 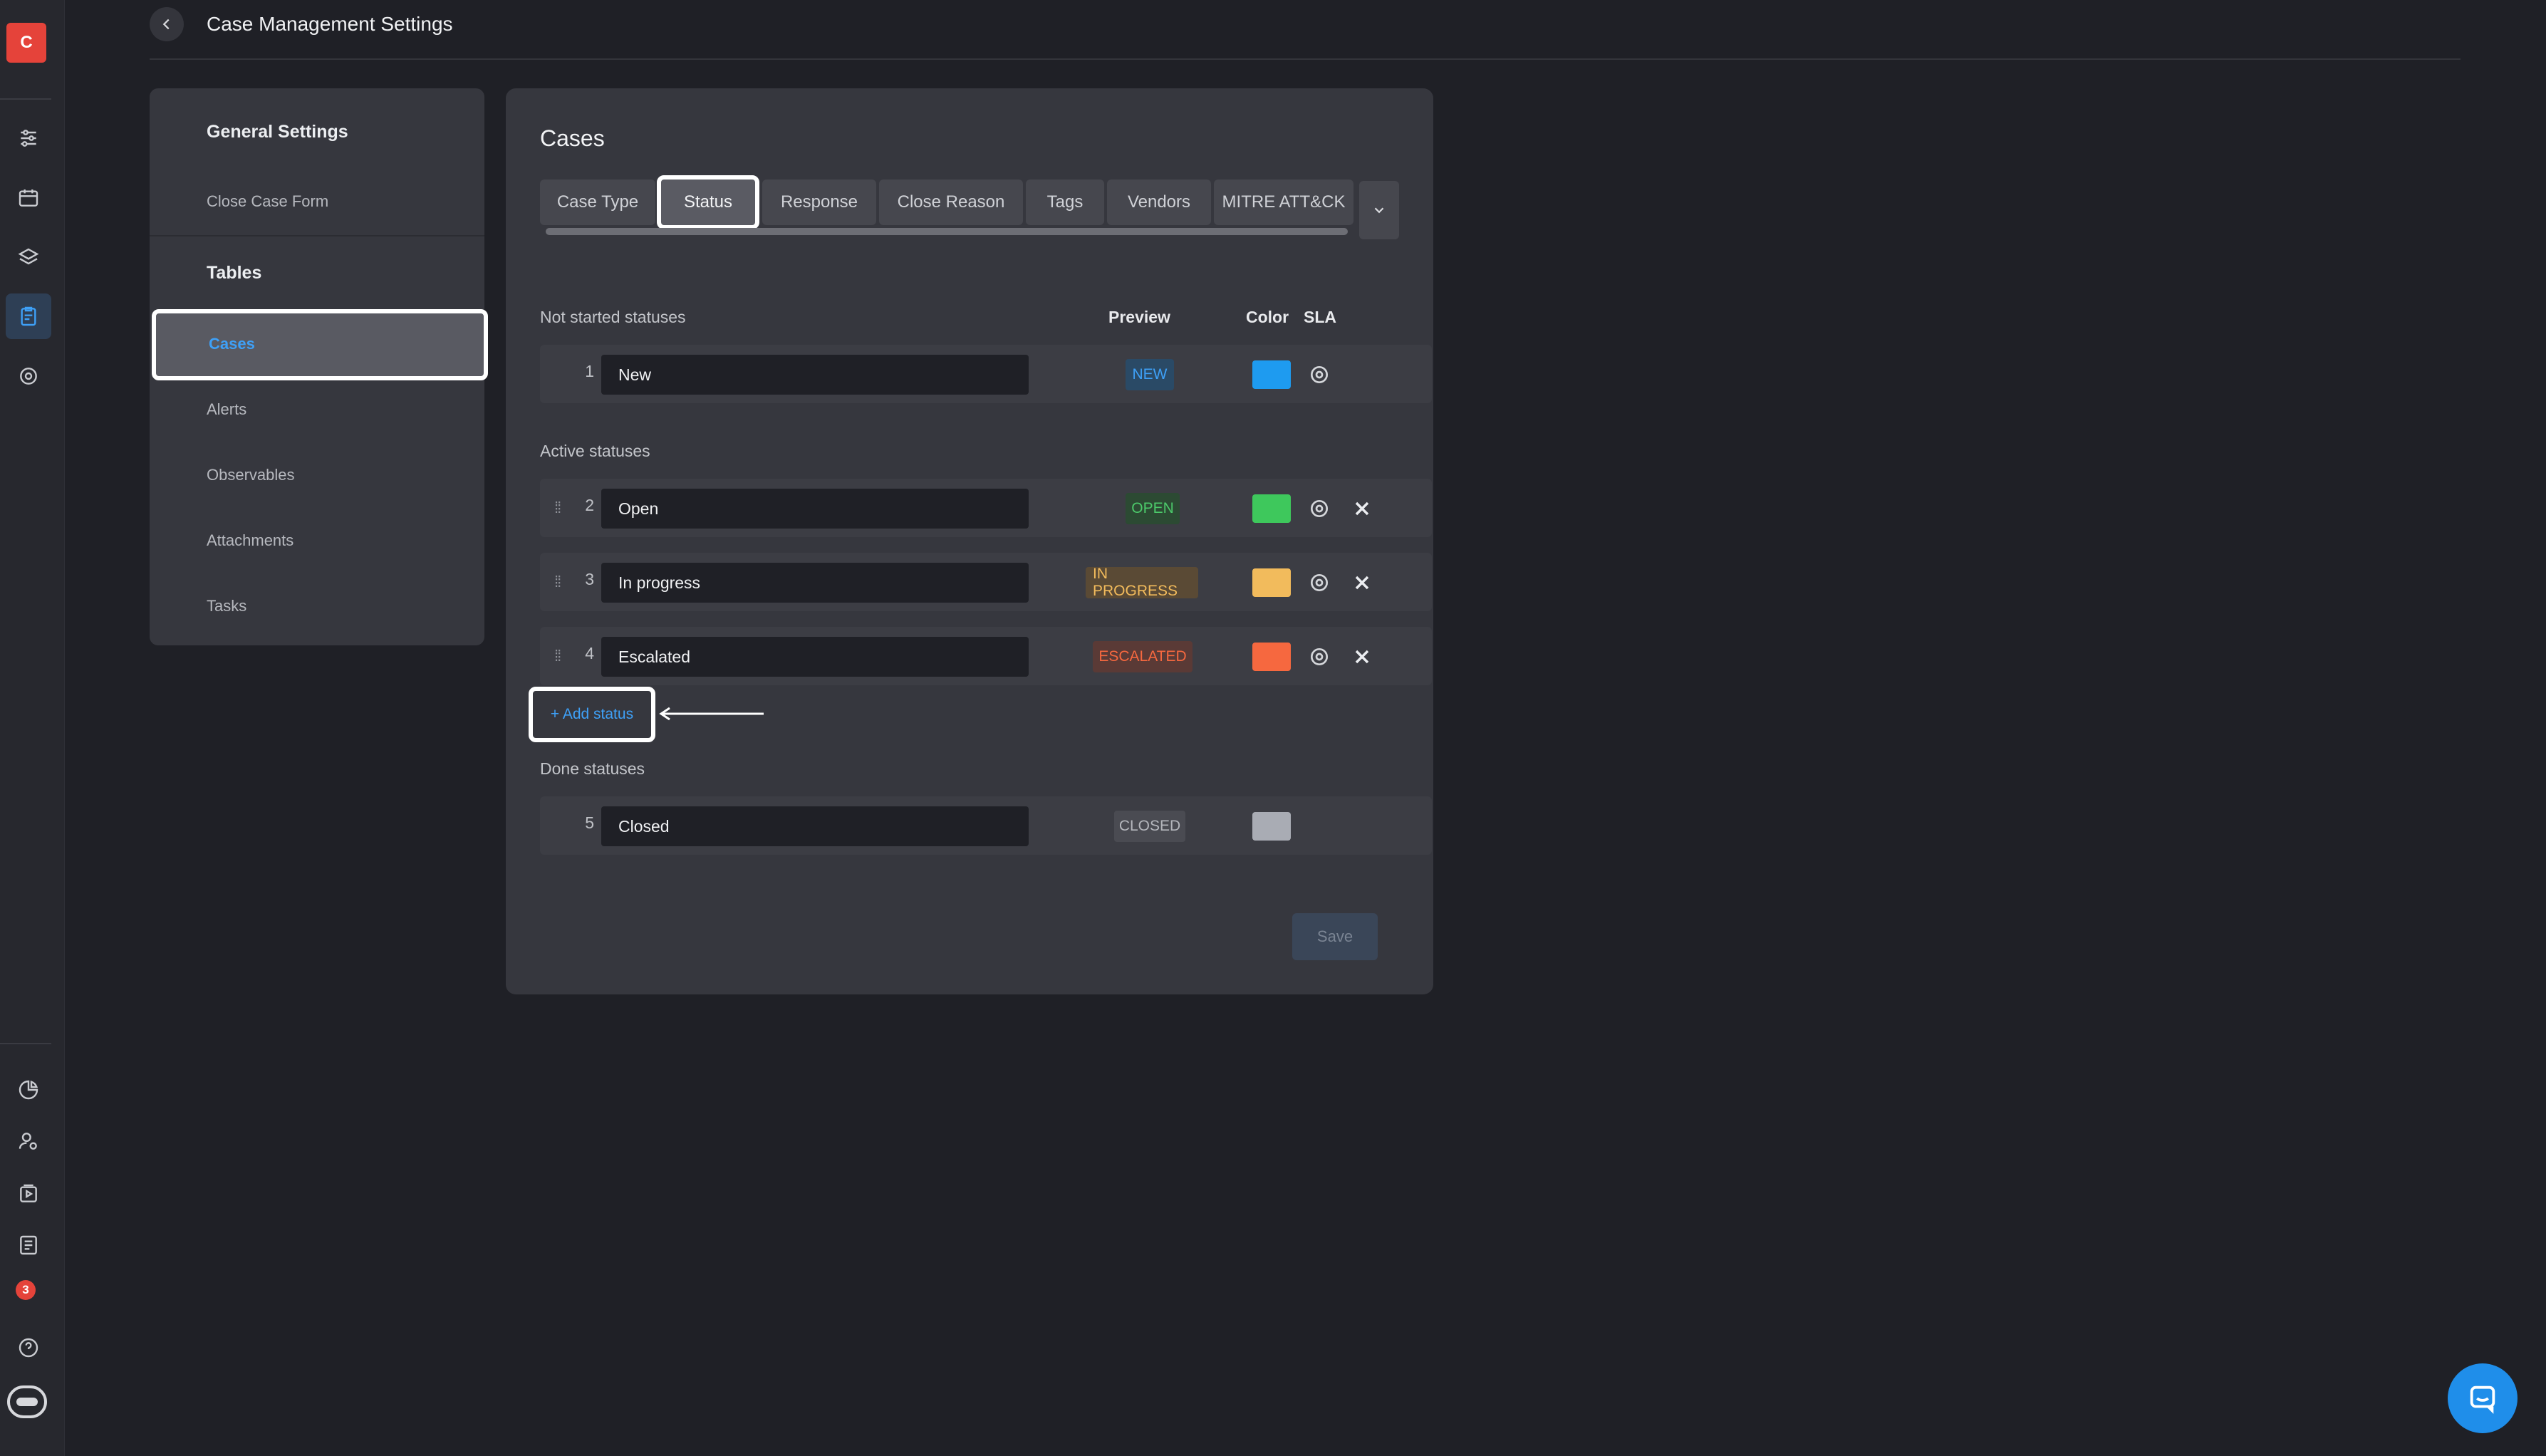 What do you see at coordinates (708, 202) in the screenshot?
I see `tab-status: Status` at bounding box center [708, 202].